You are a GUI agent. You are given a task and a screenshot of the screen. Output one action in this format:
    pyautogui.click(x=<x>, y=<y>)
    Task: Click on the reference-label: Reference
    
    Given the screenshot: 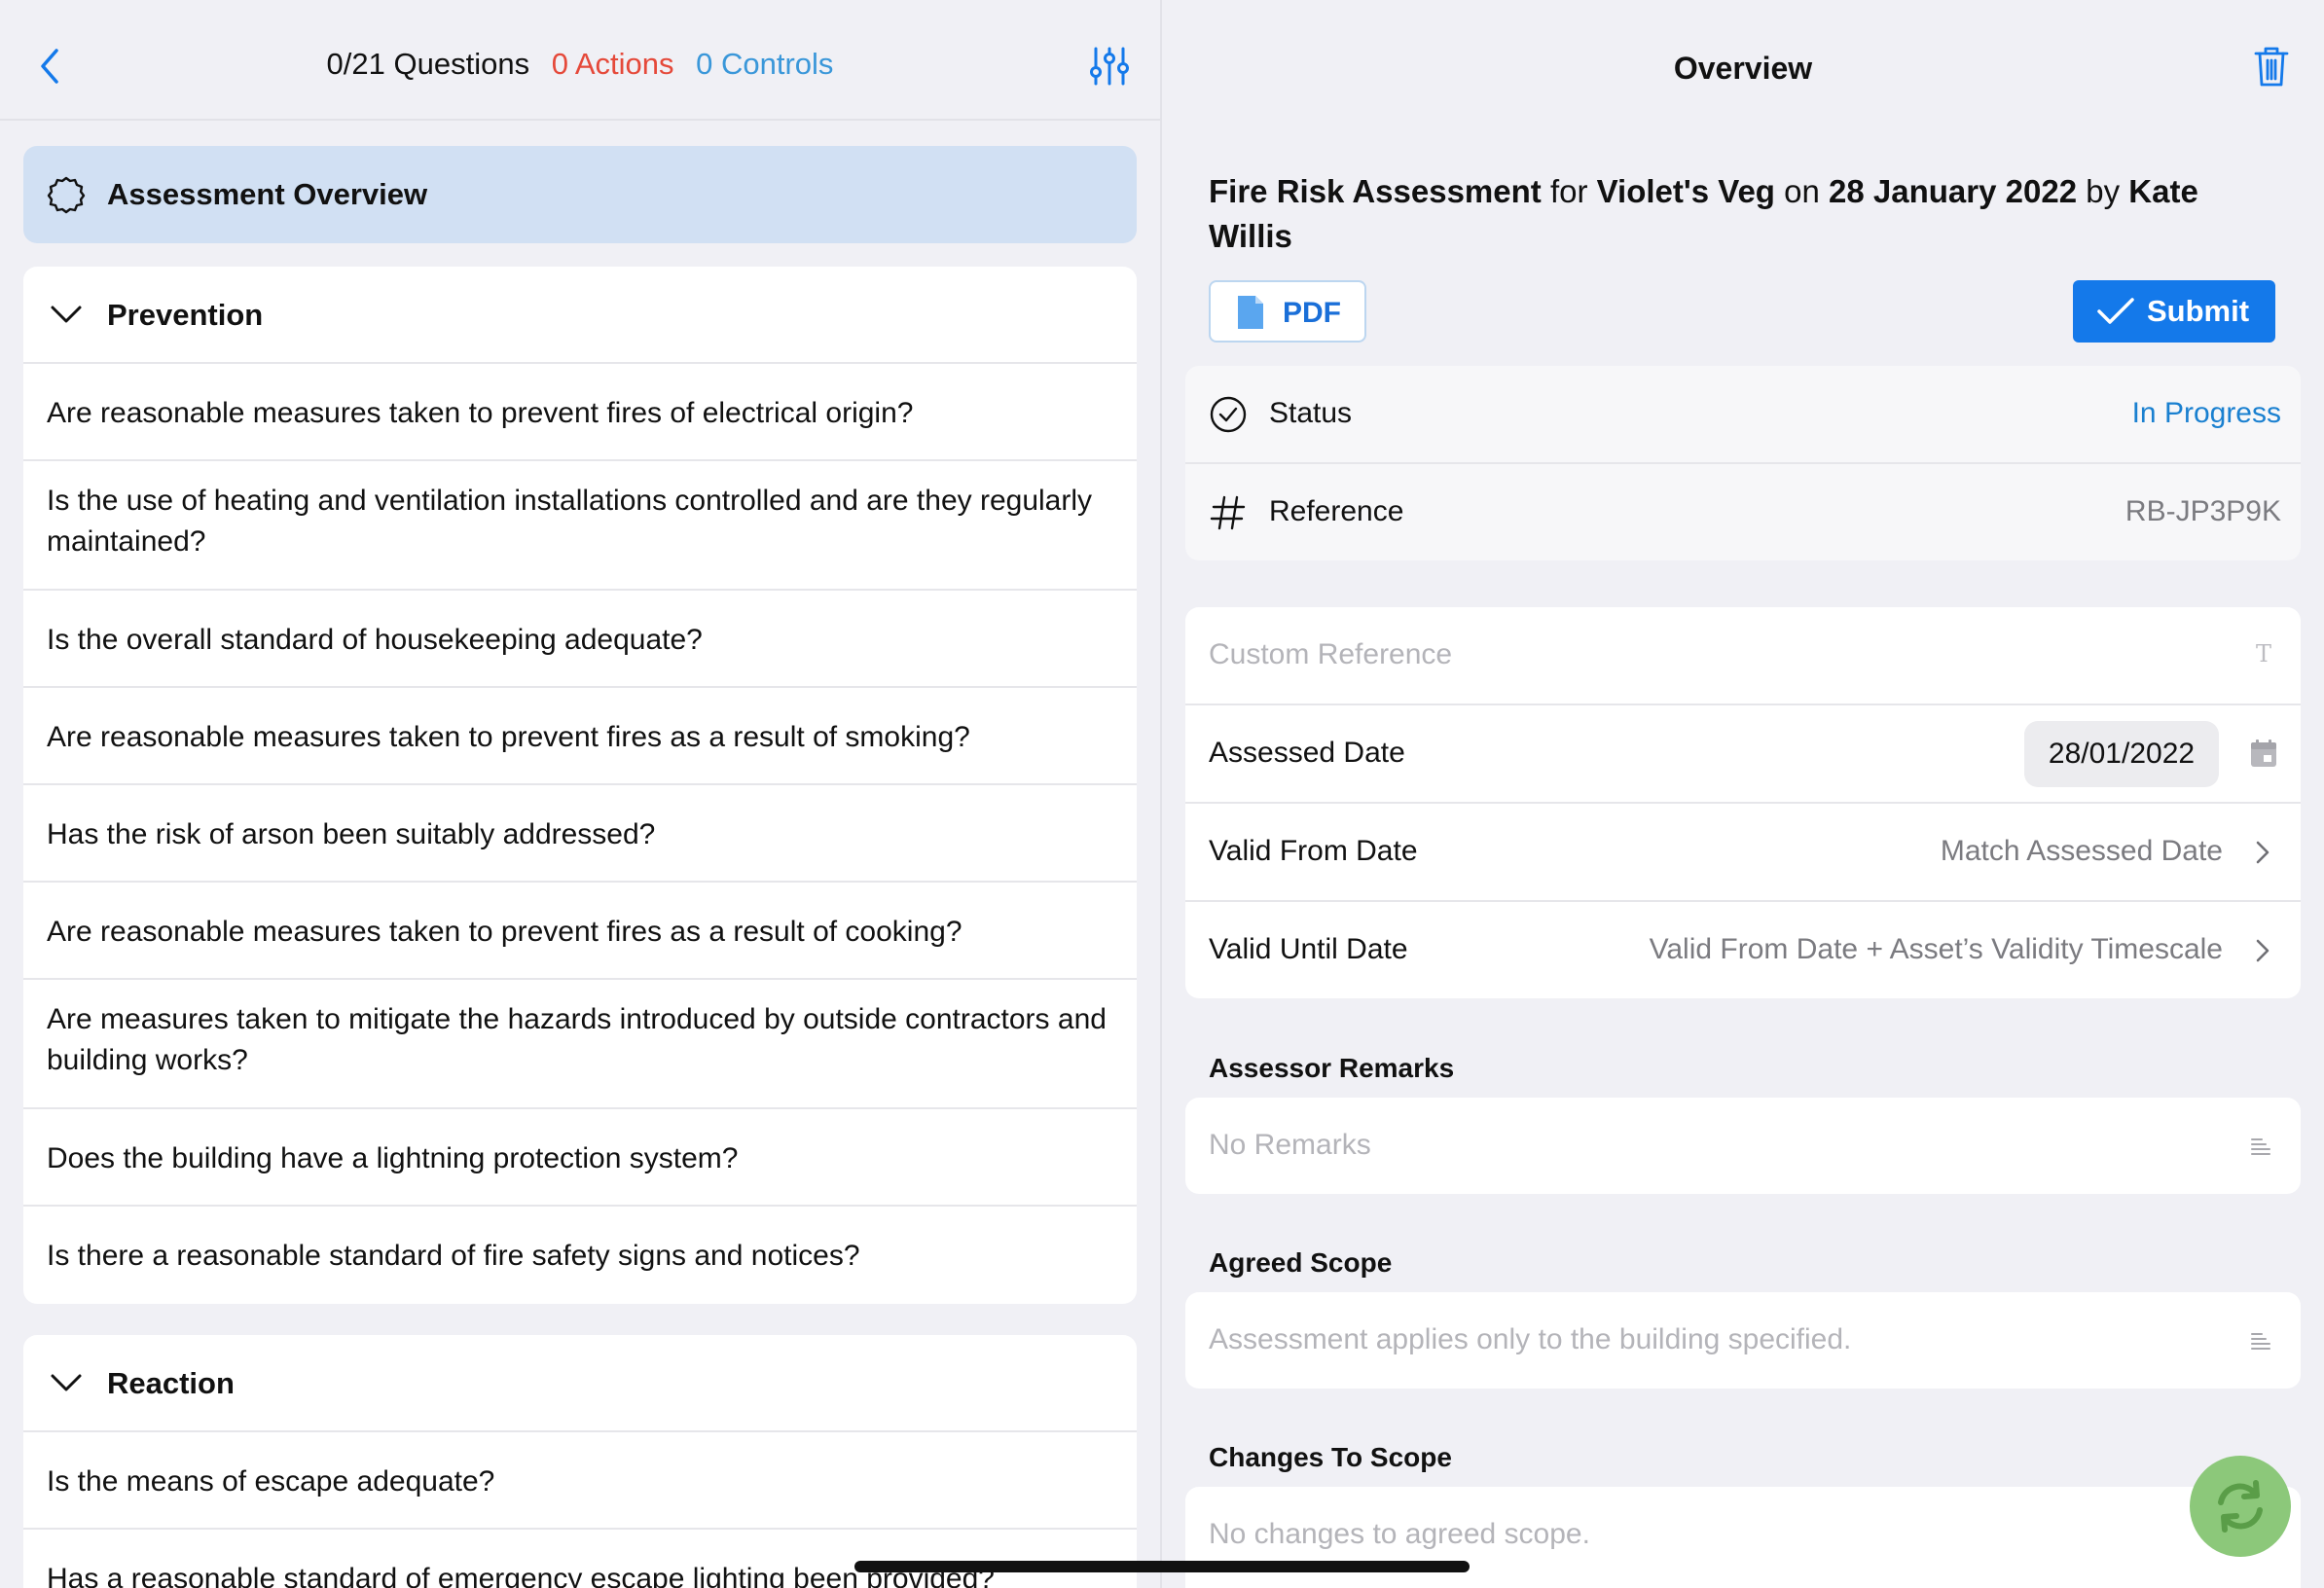 What is the action you would take?
    pyautogui.click(x=1336, y=511)
    